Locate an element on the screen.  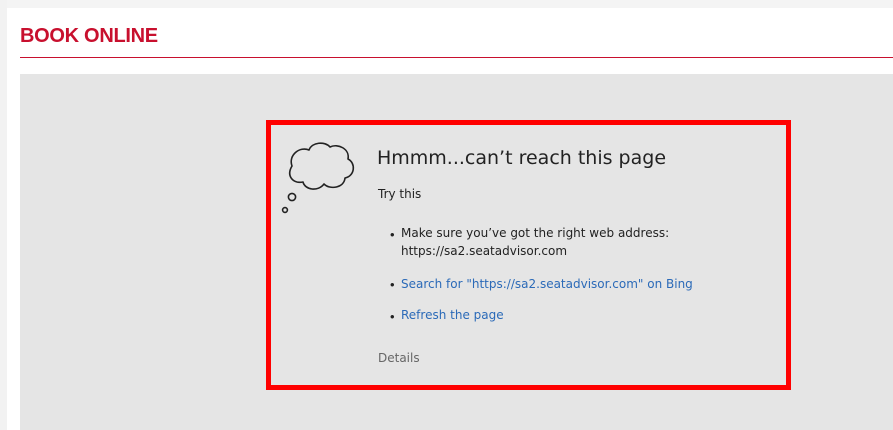
error-heading: Hmmm...can’t reach this page is located at coordinates (522, 158).